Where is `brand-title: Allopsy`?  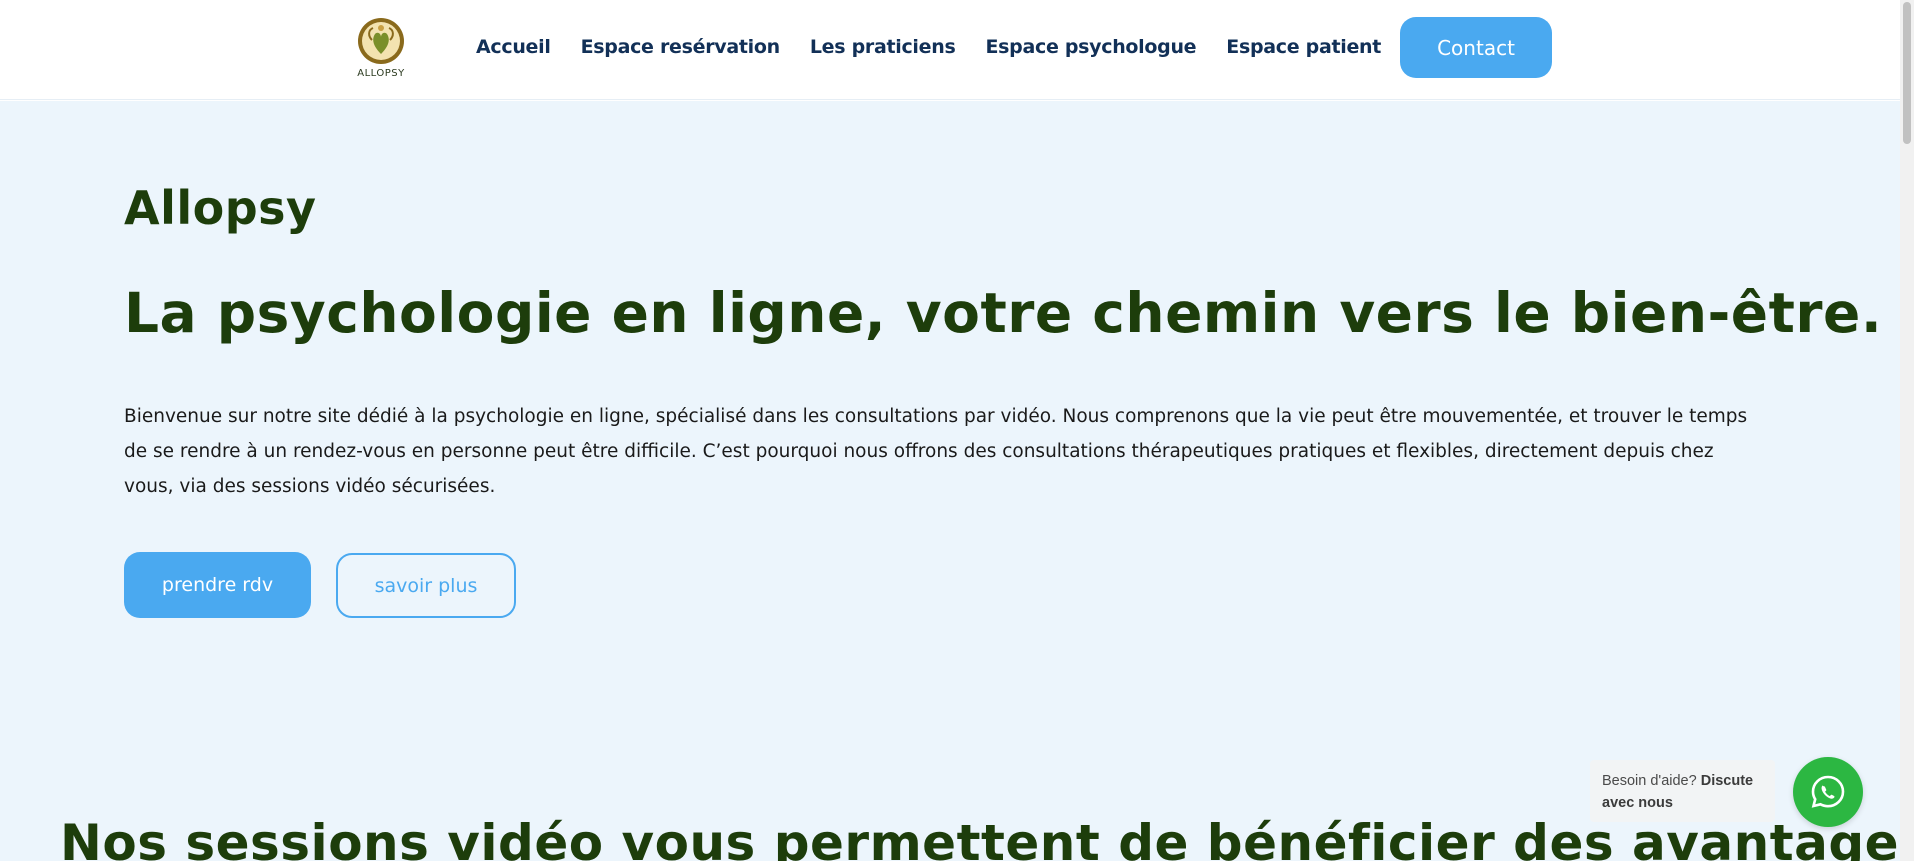
brand-title: Allopsy is located at coordinates (220, 208).